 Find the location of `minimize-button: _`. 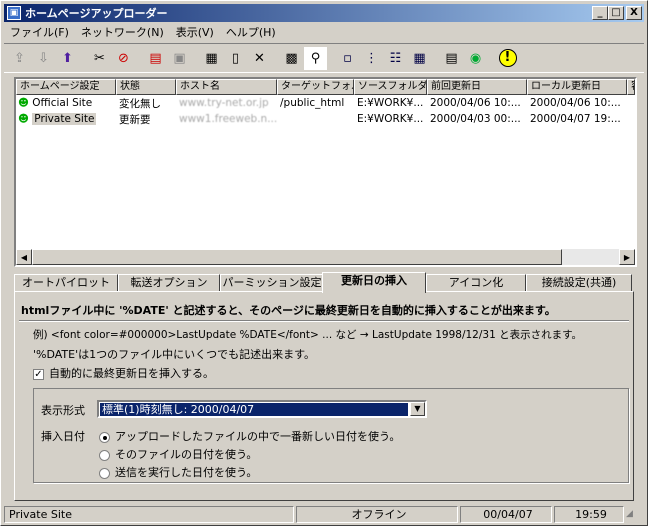

minimize-button: _ is located at coordinates (600, 13).